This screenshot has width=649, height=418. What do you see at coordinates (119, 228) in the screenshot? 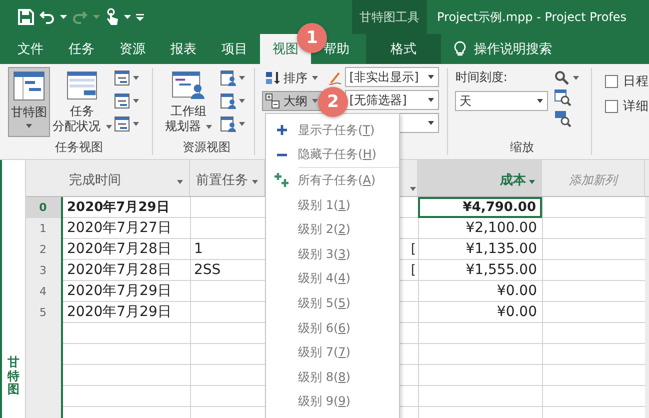
I see `table-cell-text: 2020年7月27日` at bounding box center [119, 228].